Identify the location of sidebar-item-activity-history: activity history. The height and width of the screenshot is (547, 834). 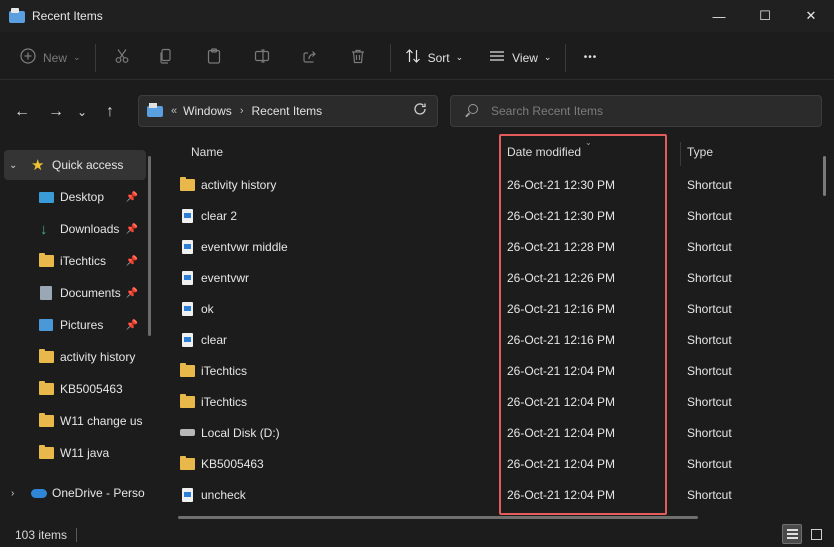
(73, 357).